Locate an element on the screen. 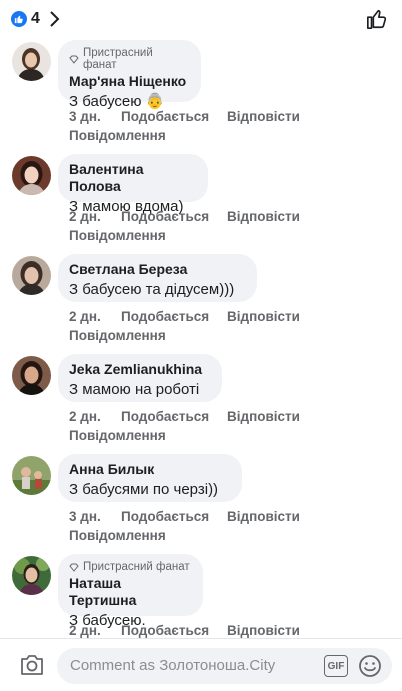 This screenshot has height=691, width=402. comment-author: Валентина Полова is located at coordinates (132, 178).